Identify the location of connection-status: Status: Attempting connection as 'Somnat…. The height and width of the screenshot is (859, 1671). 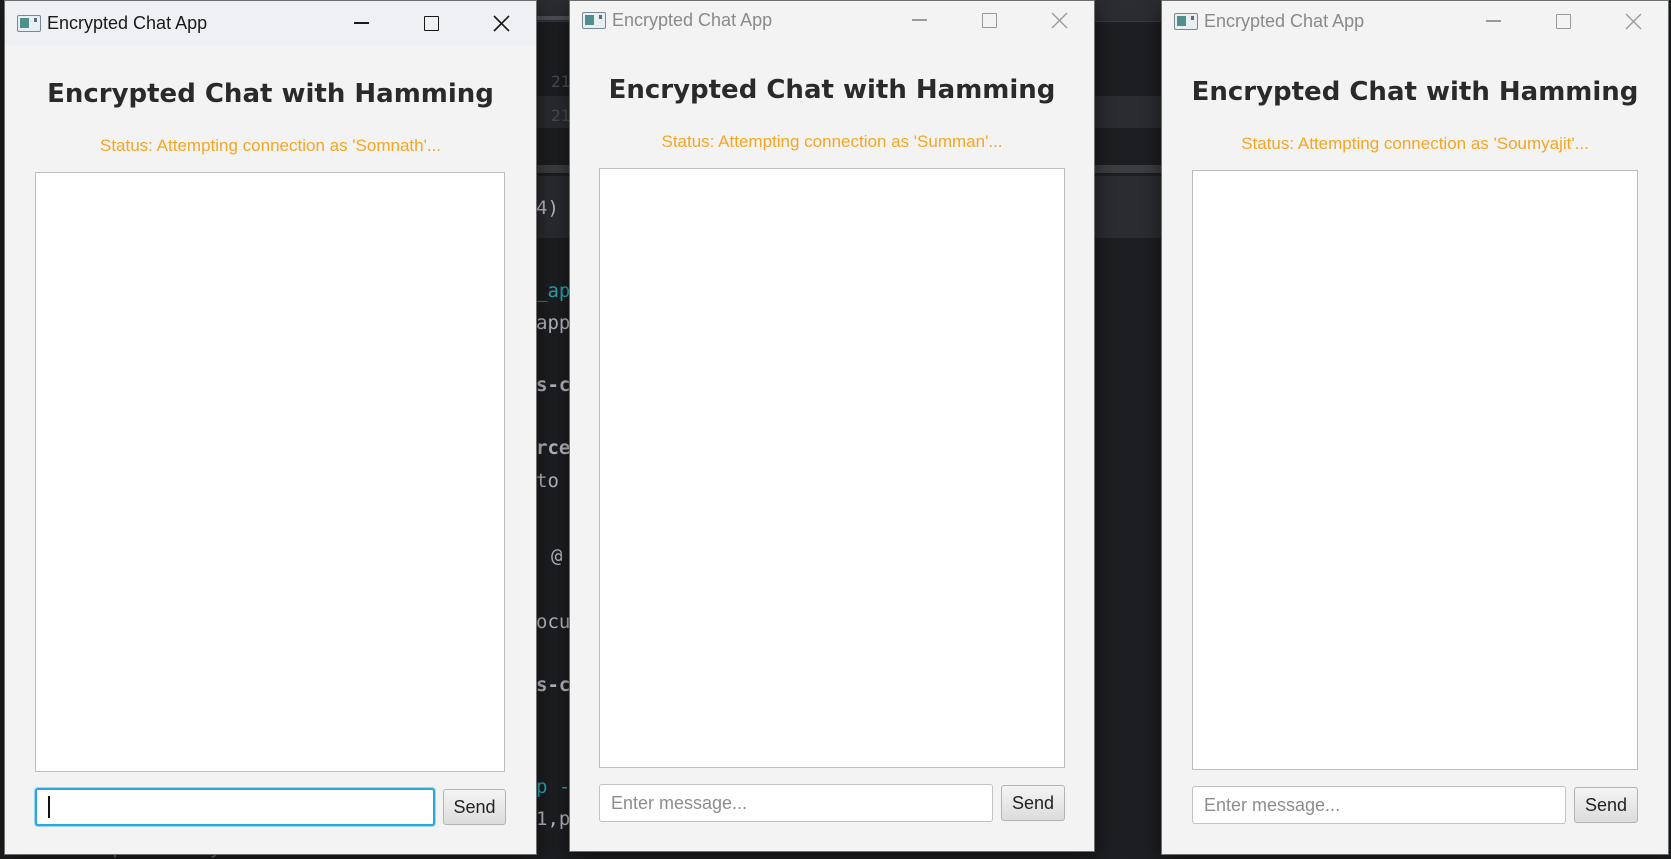
(270, 145).